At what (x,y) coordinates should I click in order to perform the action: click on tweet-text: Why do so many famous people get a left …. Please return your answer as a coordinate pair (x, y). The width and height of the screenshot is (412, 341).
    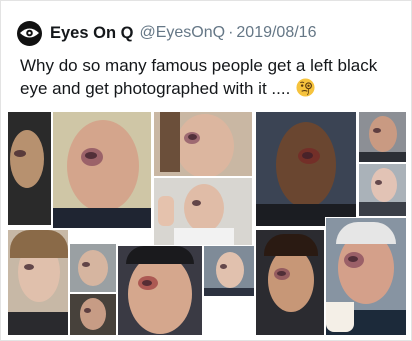
    Looking at the image, I should click on (210, 77).